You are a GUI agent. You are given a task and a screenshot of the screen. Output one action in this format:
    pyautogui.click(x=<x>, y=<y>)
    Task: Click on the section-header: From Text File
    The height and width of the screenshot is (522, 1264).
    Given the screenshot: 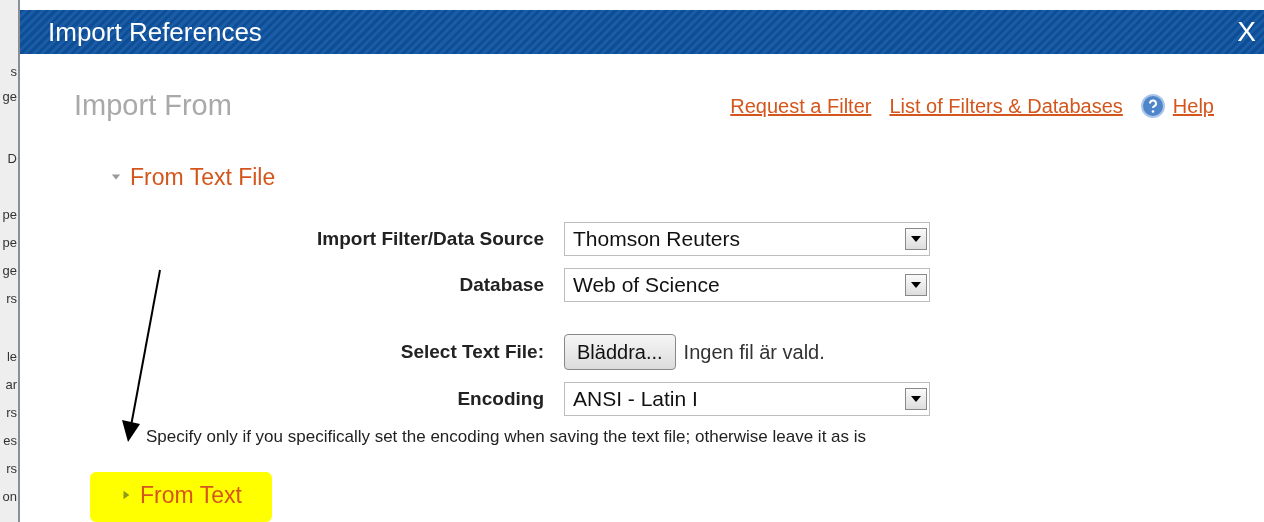 What is the action you would take?
    pyautogui.click(x=193, y=176)
    